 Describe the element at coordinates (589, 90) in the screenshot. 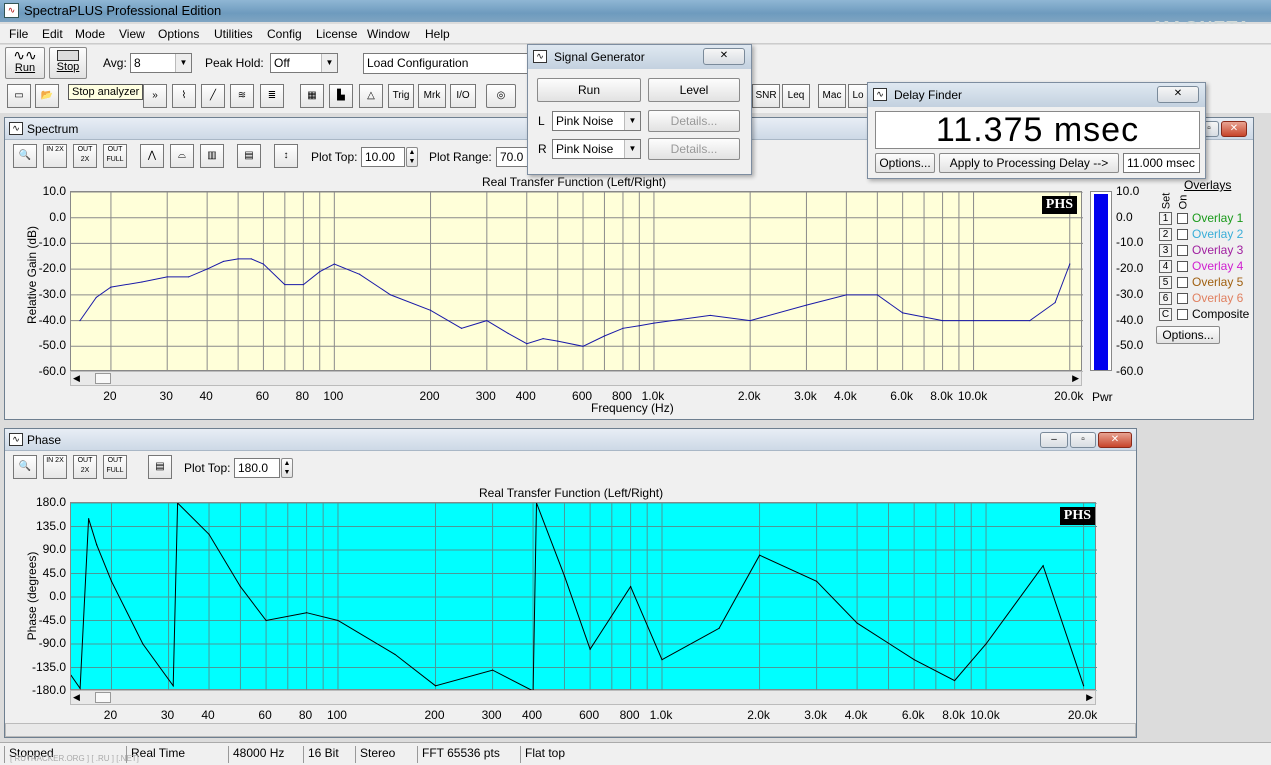

I see `signal-run-button: Run` at that location.